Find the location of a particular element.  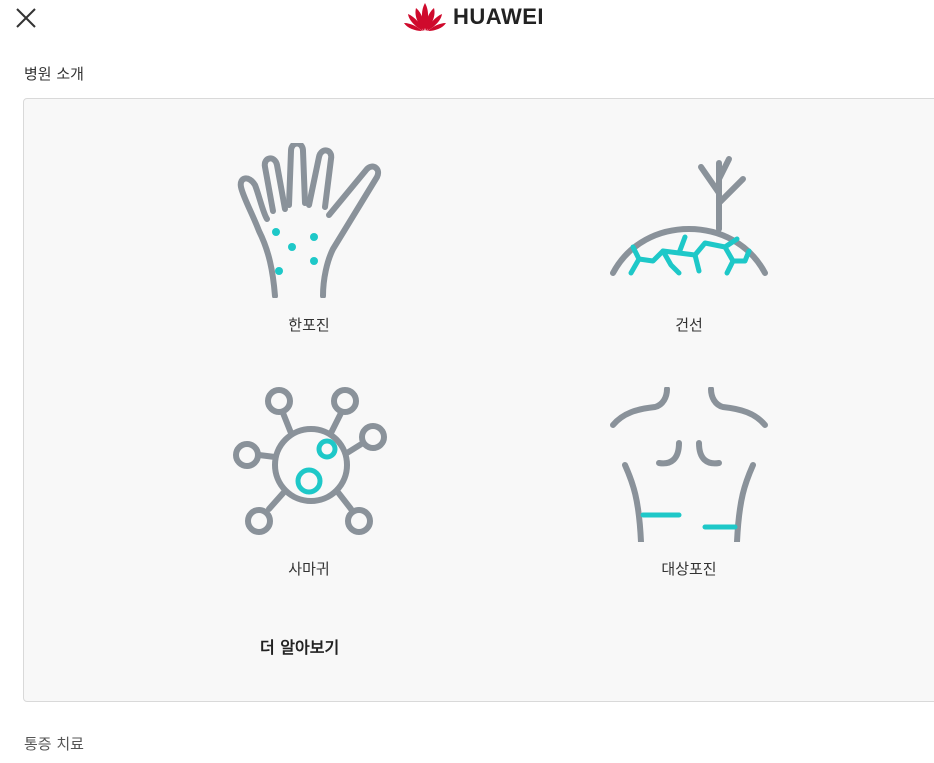

close-icon is located at coordinates (26, 18).